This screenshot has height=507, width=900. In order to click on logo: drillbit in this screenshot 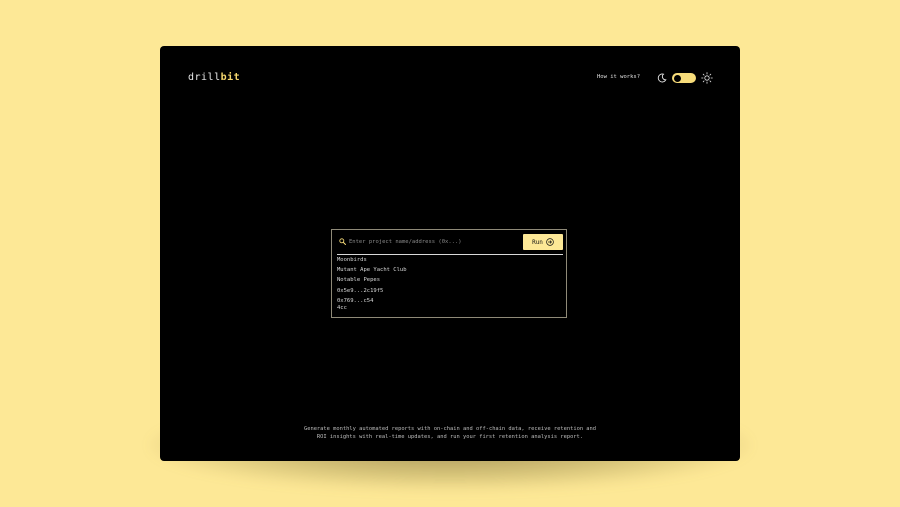, I will do `click(214, 77)`.